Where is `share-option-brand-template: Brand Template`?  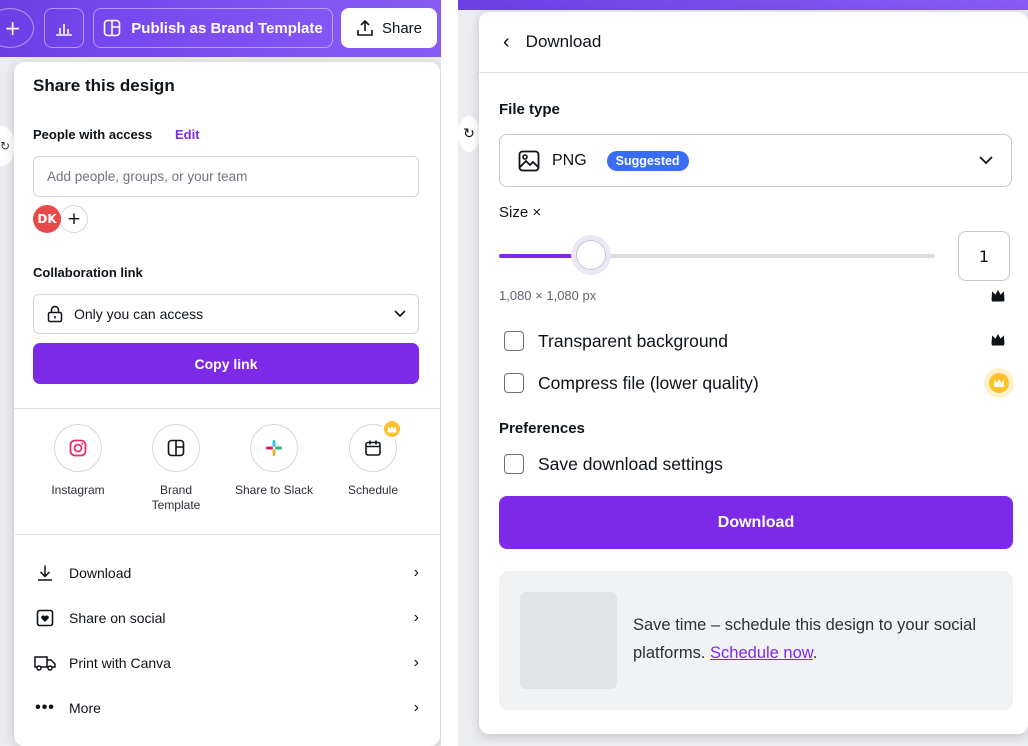
share-option-brand-template: Brand Template is located at coordinates (176, 468).